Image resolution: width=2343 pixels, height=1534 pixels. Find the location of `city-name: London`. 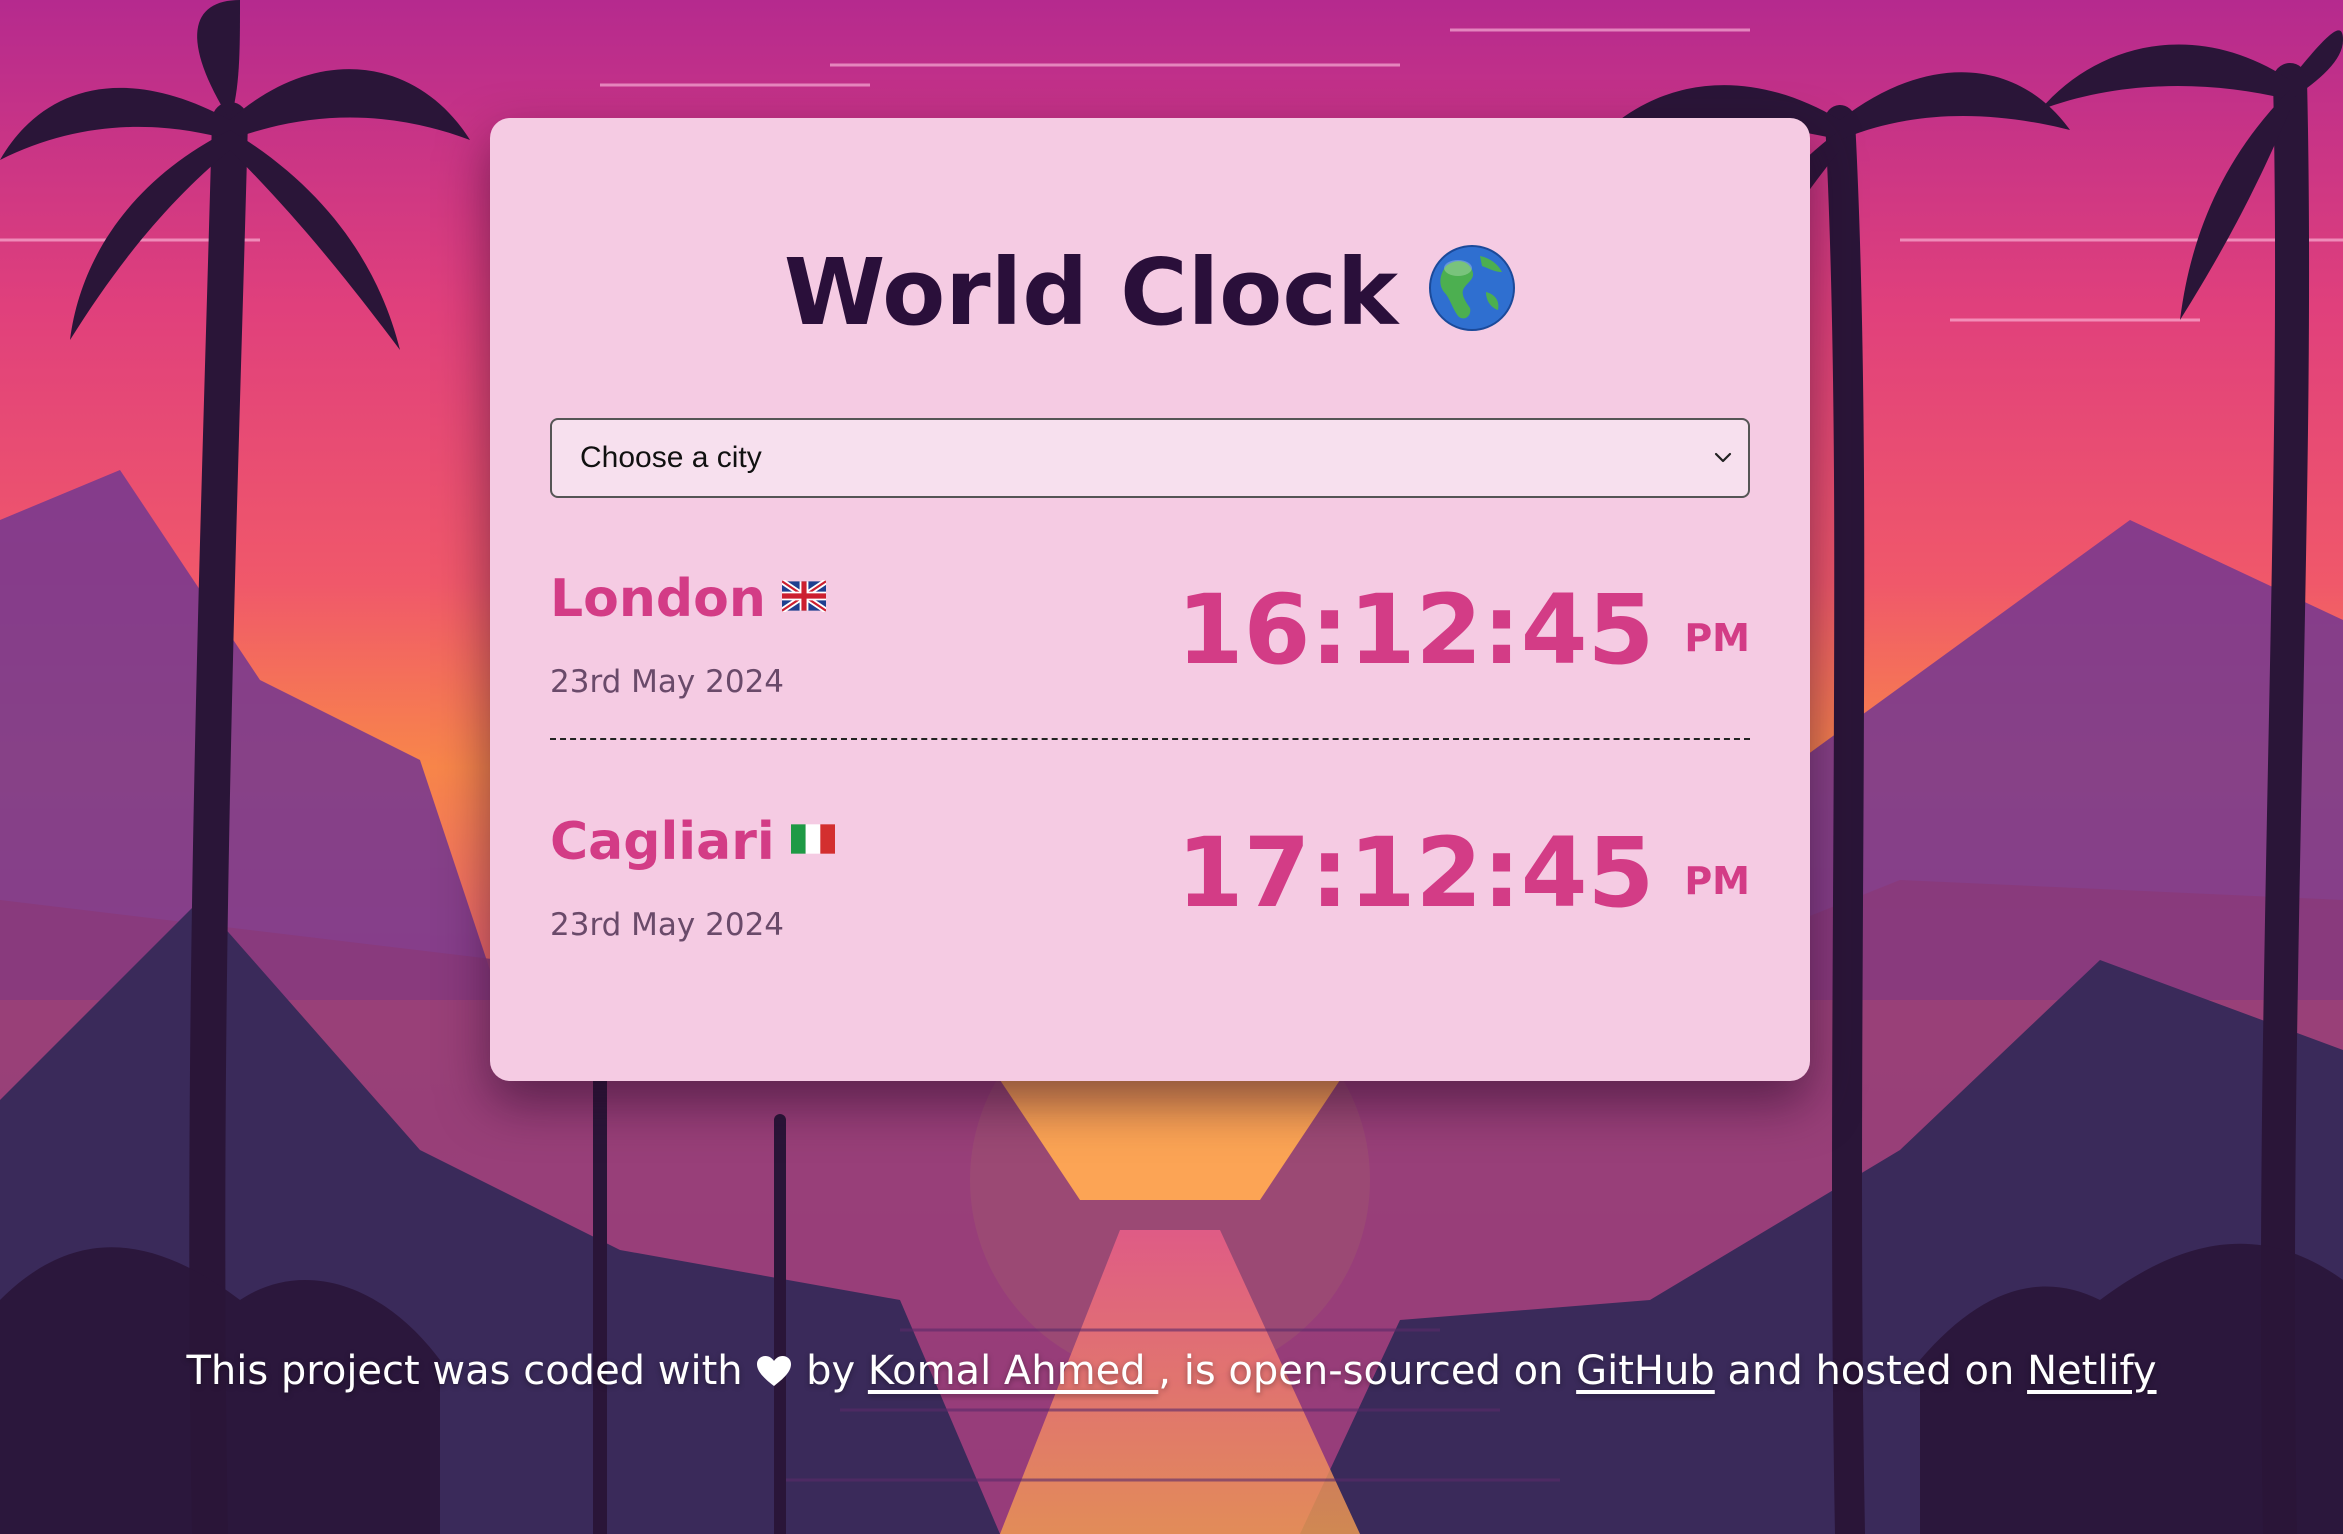

city-name: London is located at coordinates (688, 599).